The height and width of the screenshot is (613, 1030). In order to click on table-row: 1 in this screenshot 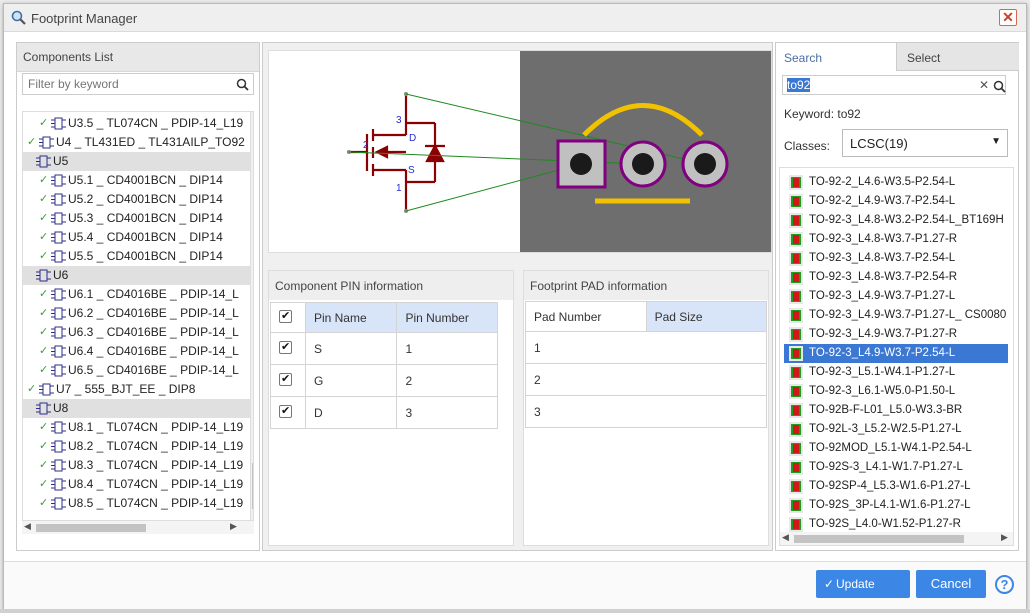, I will do `click(646, 347)`.